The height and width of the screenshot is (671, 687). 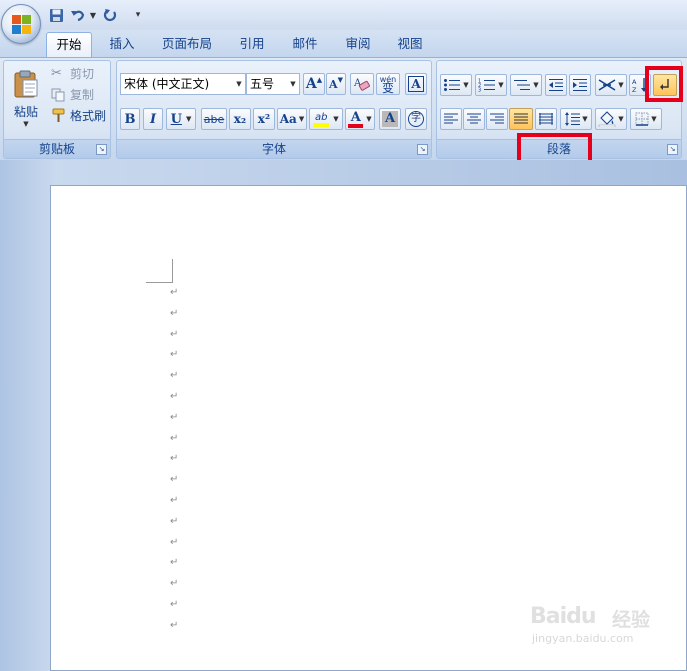 What do you see at coordinates (292, 119) in the screenshot?
I see `change-case-button: Aa ▼` at bounding box center [292, 119].